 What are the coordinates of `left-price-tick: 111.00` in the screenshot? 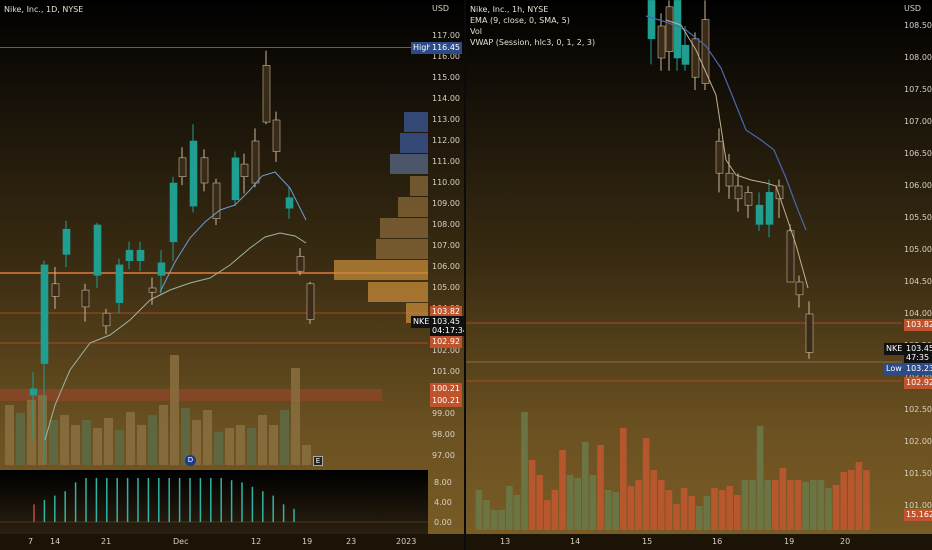 It's located at (446, 161).